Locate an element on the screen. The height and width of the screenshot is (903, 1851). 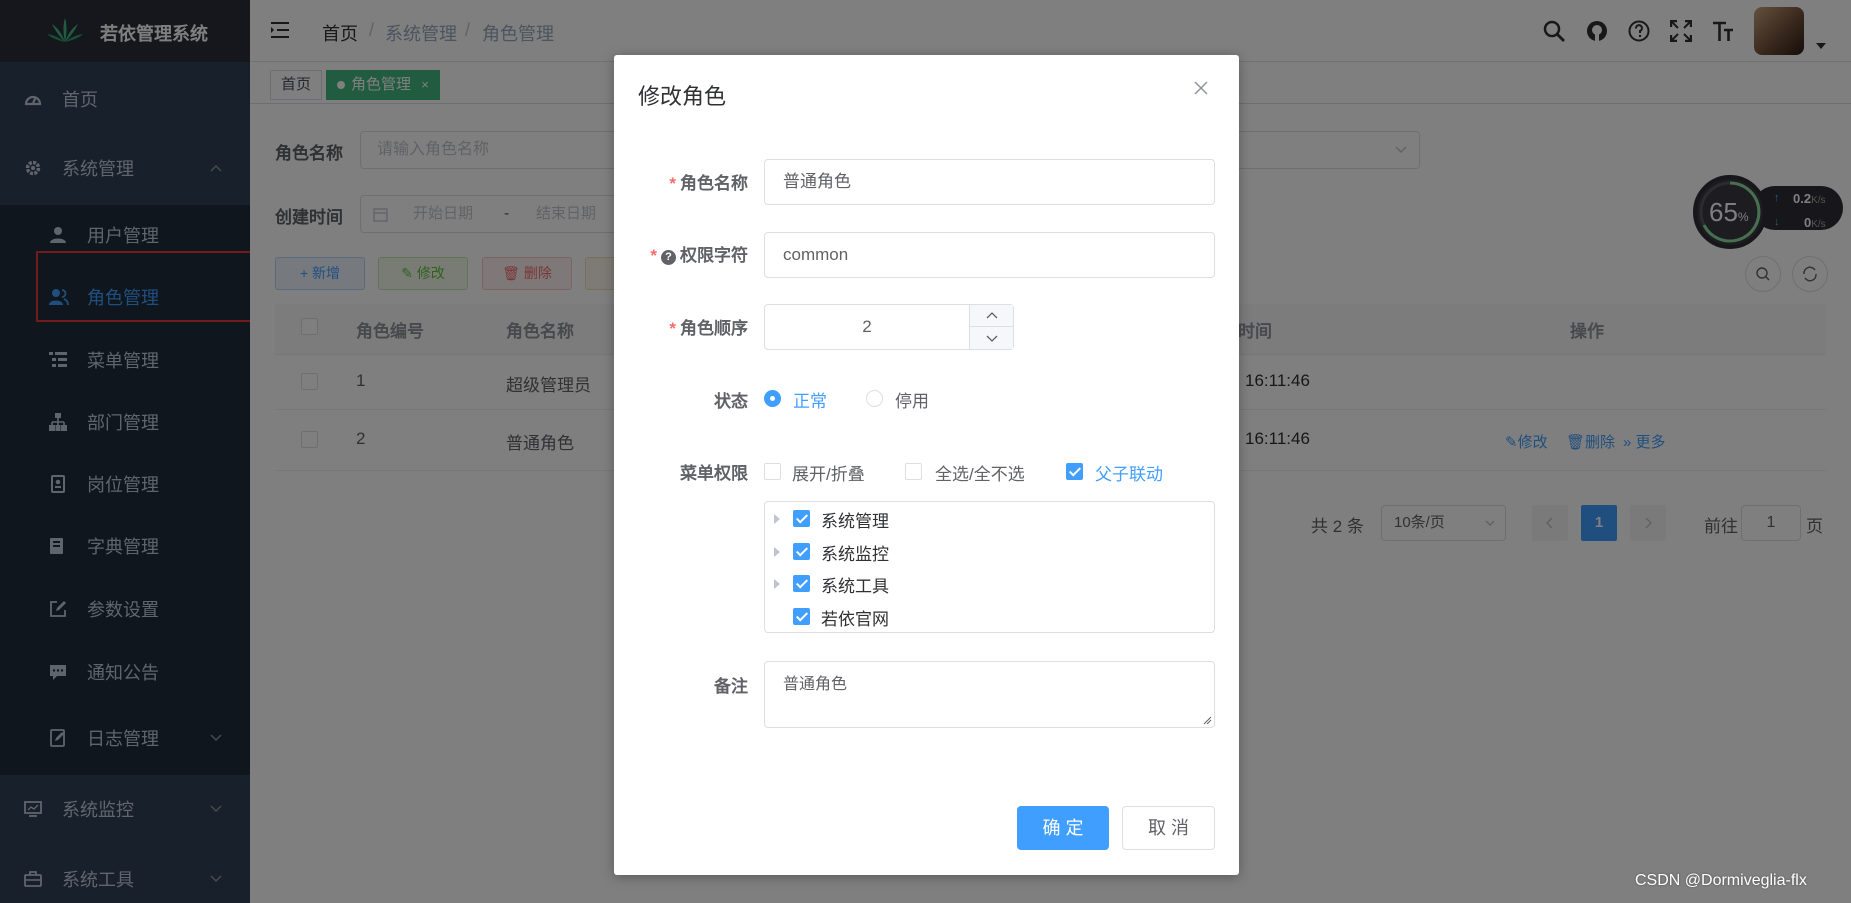
status-form-label: 状态 is located at coordinates (681, 400).